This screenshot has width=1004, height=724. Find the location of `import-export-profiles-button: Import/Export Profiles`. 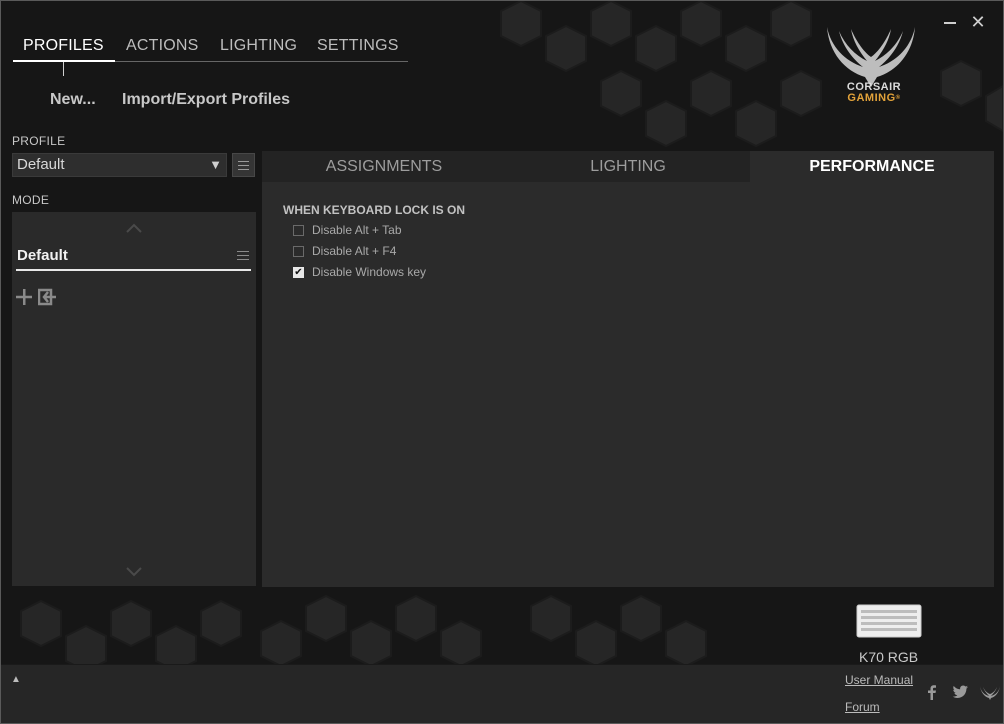

import-export-profiles-button: Import/Export Profiles is located at coordinates (206, 100).